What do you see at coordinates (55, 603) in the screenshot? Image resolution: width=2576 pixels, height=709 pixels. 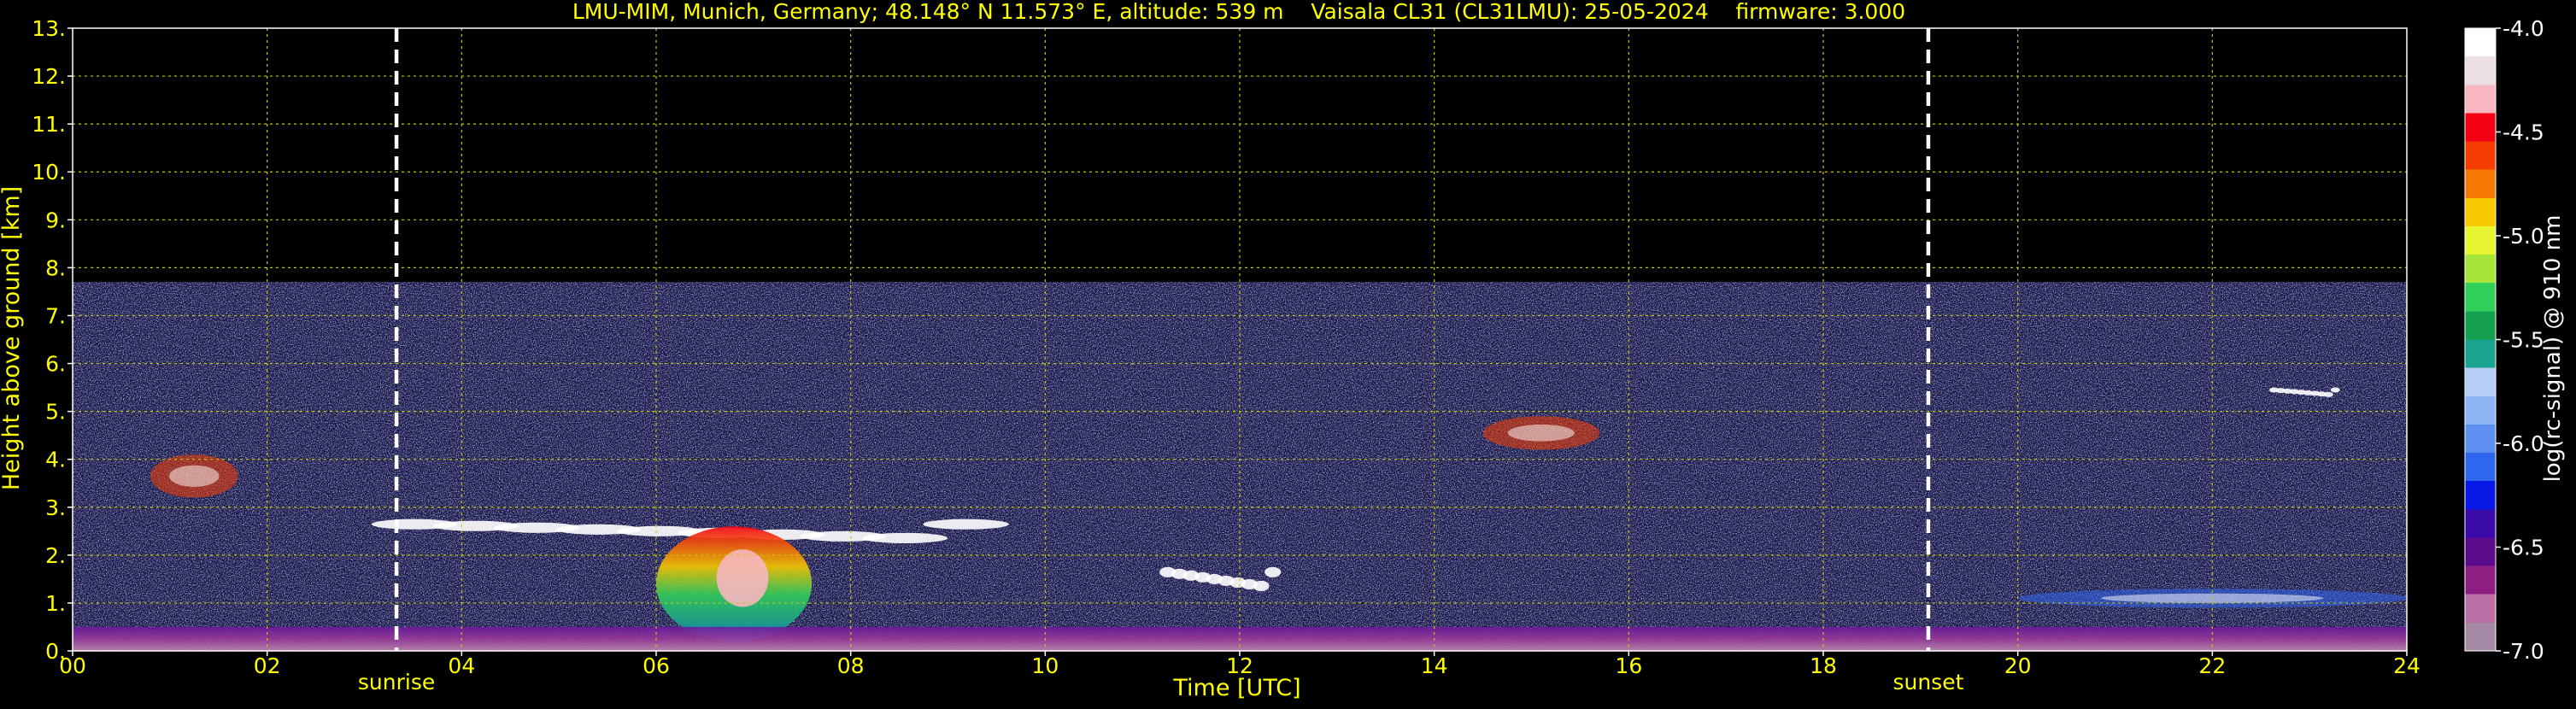 I see `y-tick-label: 1.` at bounding box center [55, 603].